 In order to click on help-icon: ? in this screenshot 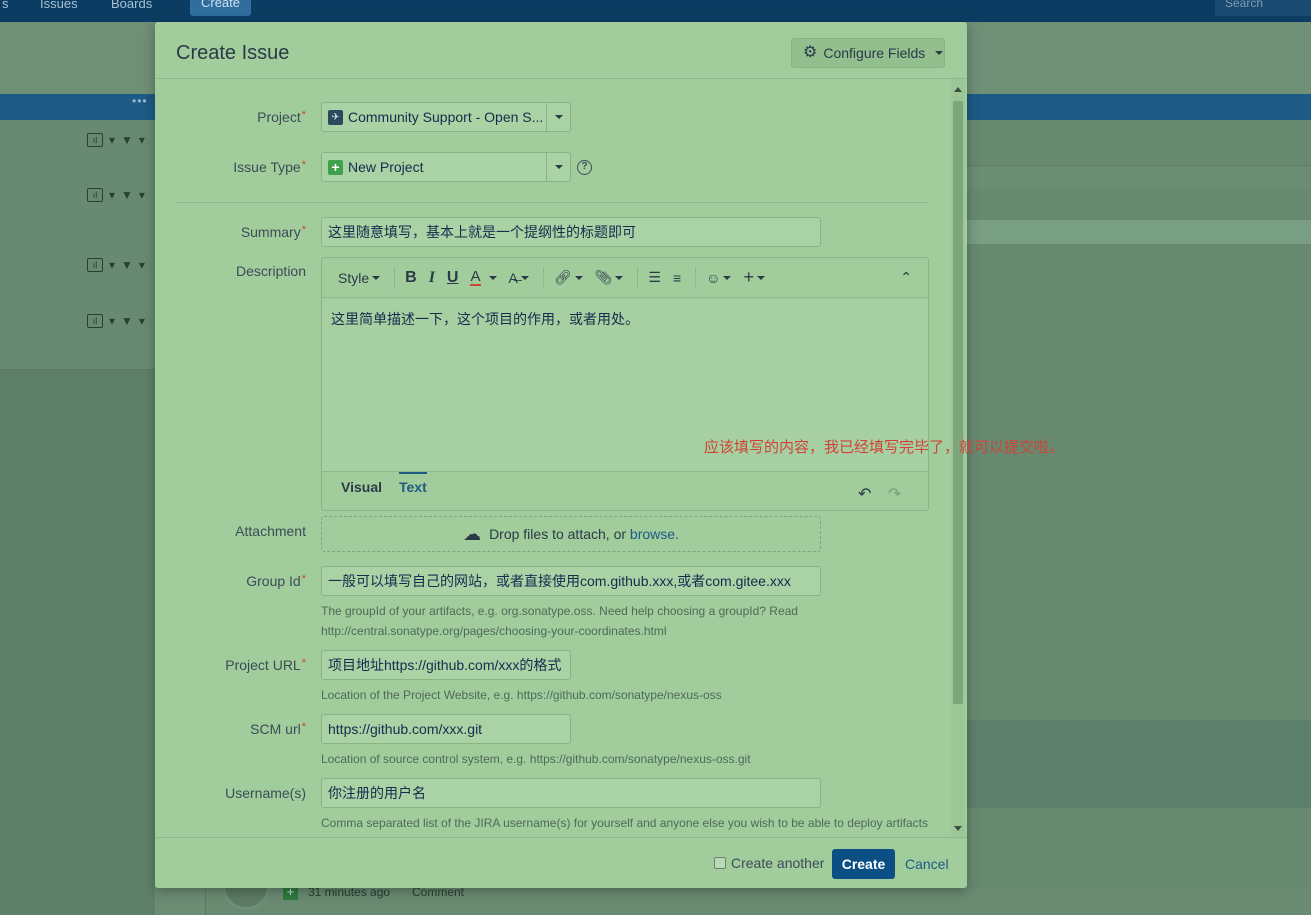, I will do `click(584, 167)`.